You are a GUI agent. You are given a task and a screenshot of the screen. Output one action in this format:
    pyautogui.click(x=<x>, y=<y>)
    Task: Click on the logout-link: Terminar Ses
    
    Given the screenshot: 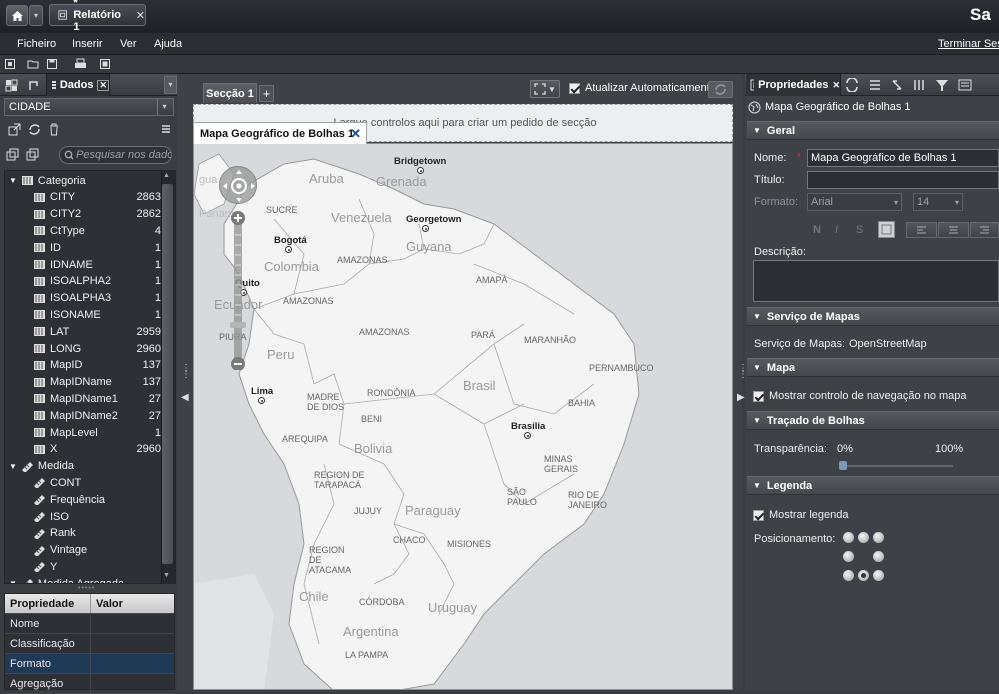 What is the action you would take?
    pyautogui.click(x=968, y=44)
    